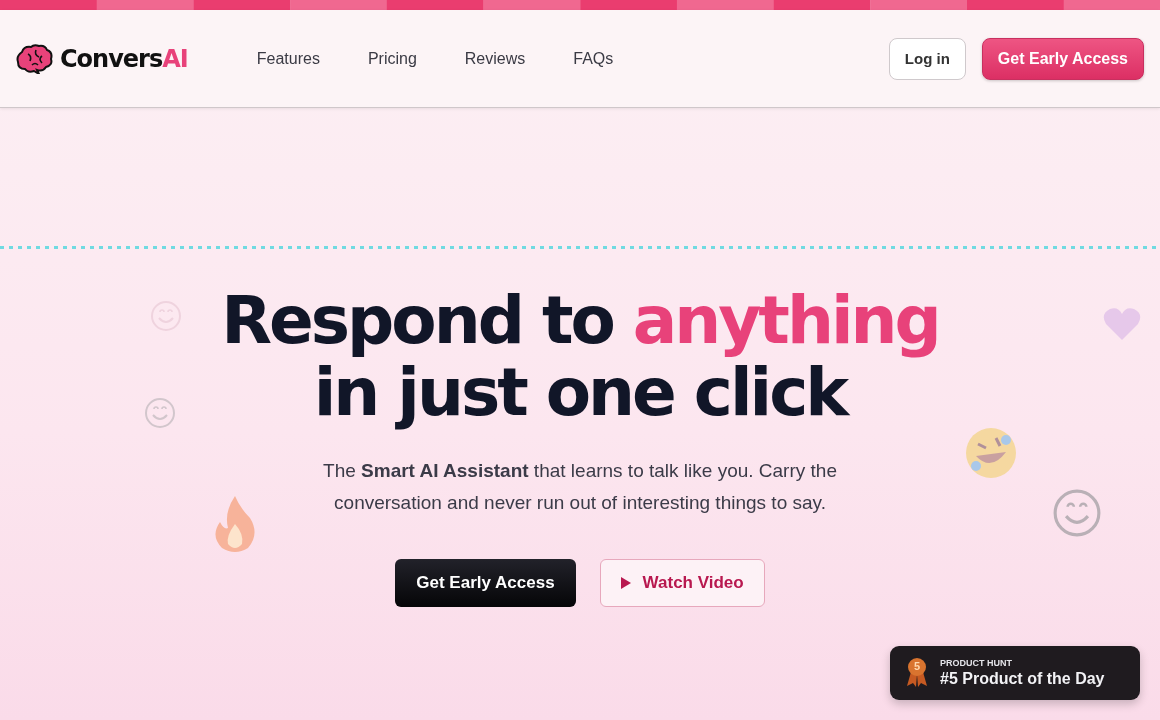  I want to click on nav-link: Pricing, so click(392, 58).